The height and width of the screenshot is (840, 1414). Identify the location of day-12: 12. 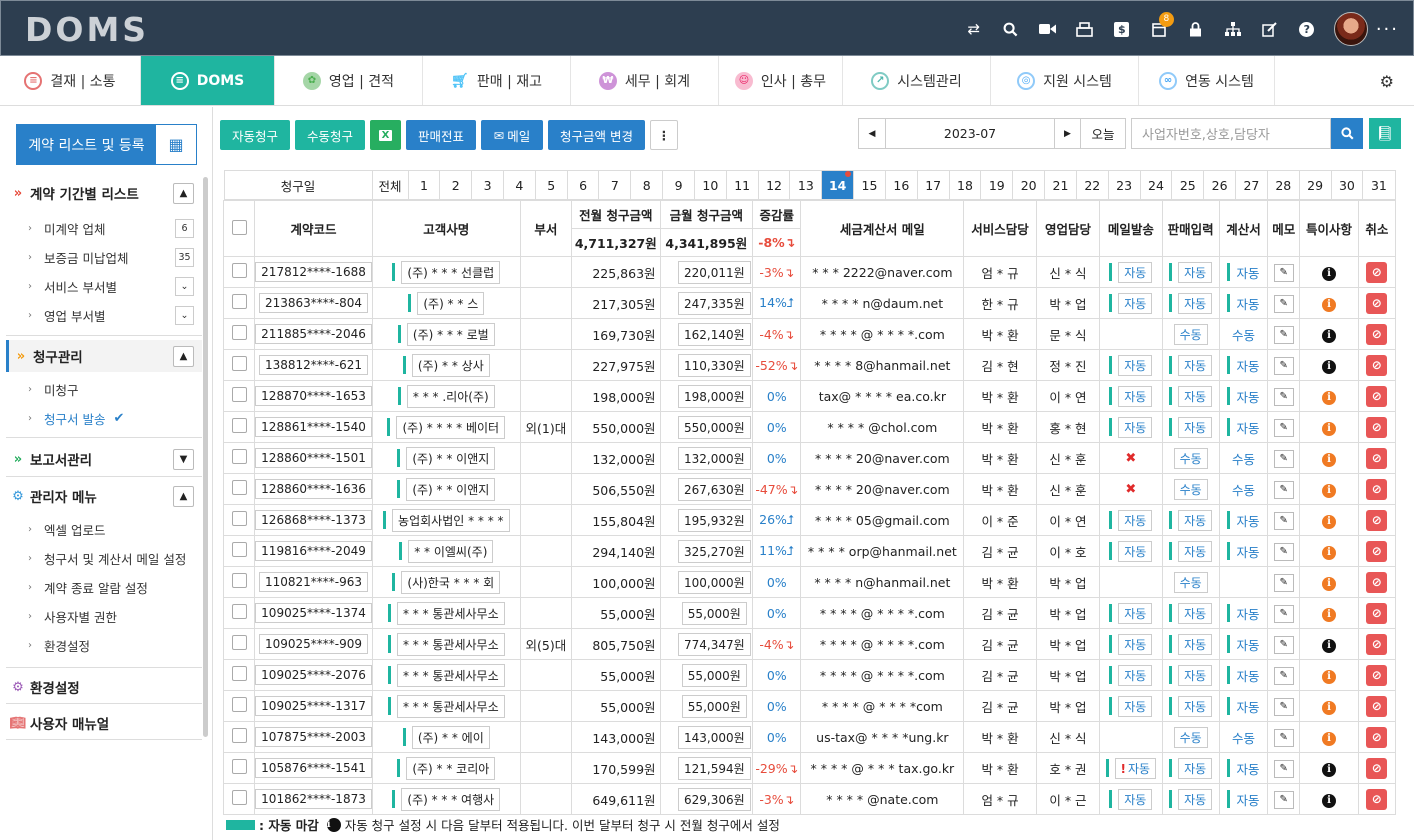
(774, 185).